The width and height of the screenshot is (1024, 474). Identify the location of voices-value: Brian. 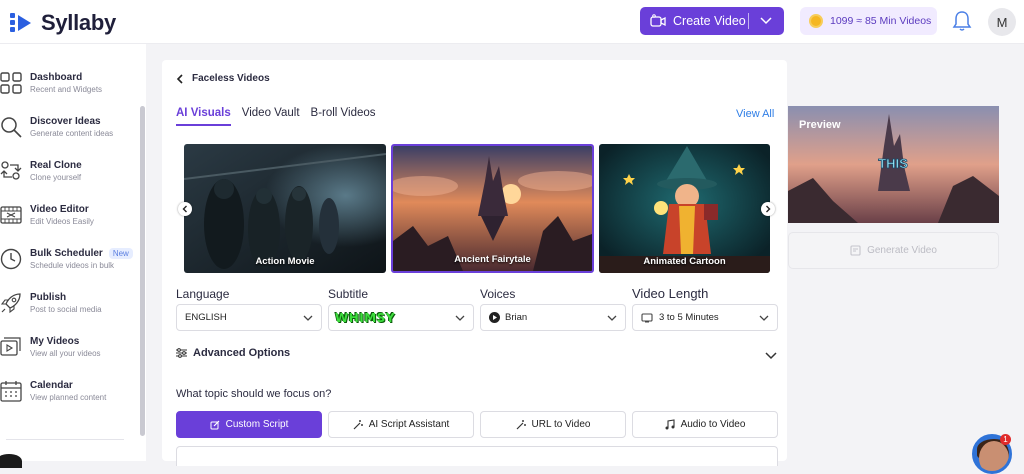
(516, 317).